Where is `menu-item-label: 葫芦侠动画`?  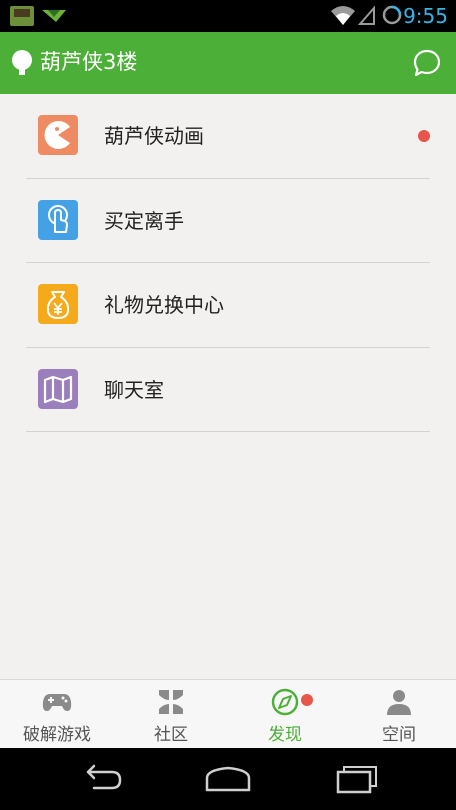 menu-item-label: 葫芦侠动画 is located at coordinates (154, 136).